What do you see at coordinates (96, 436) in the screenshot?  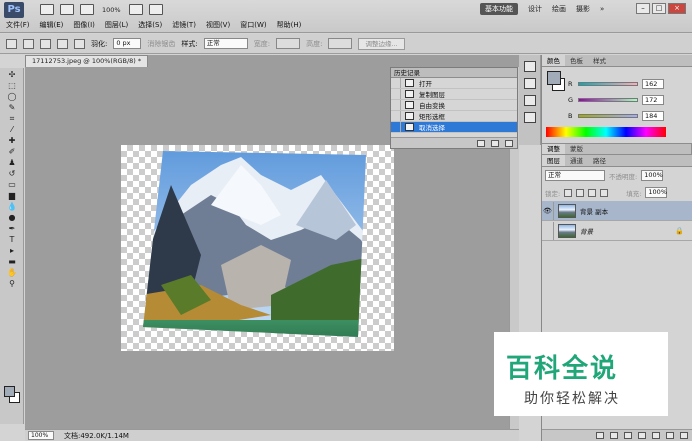 I see `status-doc-size: 文档:492.0K/1.14M` at bounding box center [96, 436].